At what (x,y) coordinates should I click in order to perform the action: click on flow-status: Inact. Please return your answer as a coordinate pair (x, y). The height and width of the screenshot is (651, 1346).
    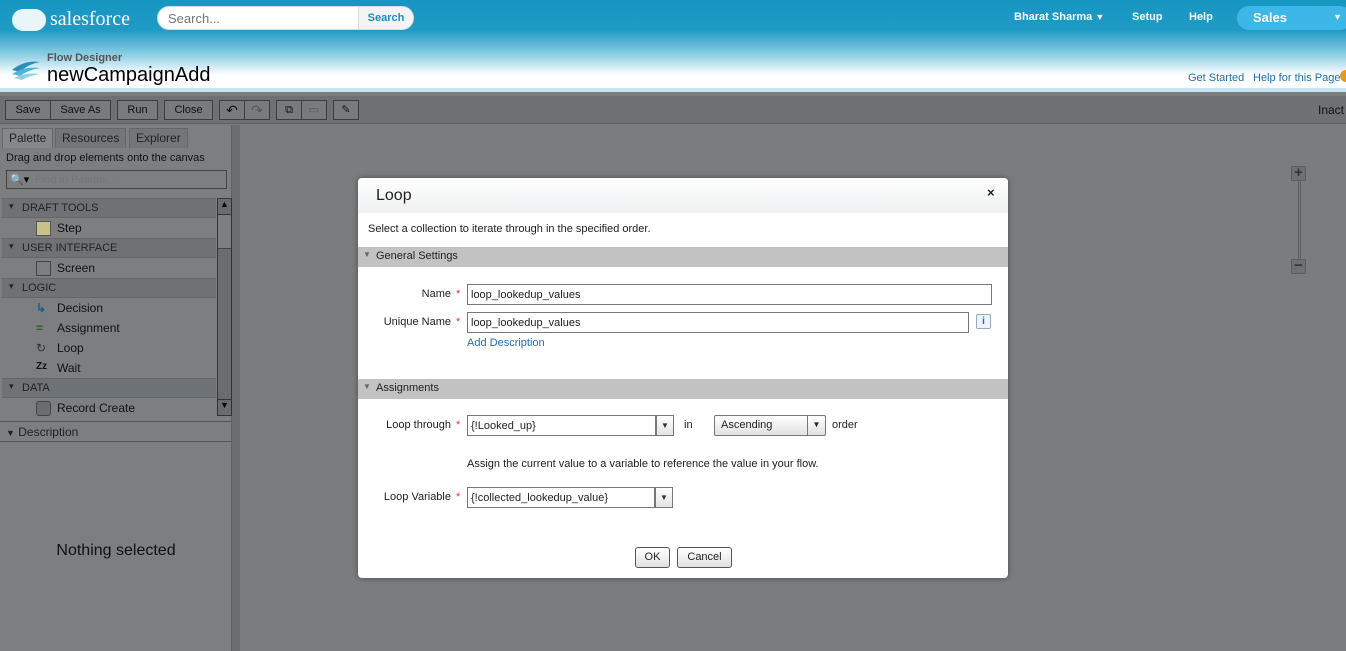
    Looking at the image, I should click on (1331, 110).